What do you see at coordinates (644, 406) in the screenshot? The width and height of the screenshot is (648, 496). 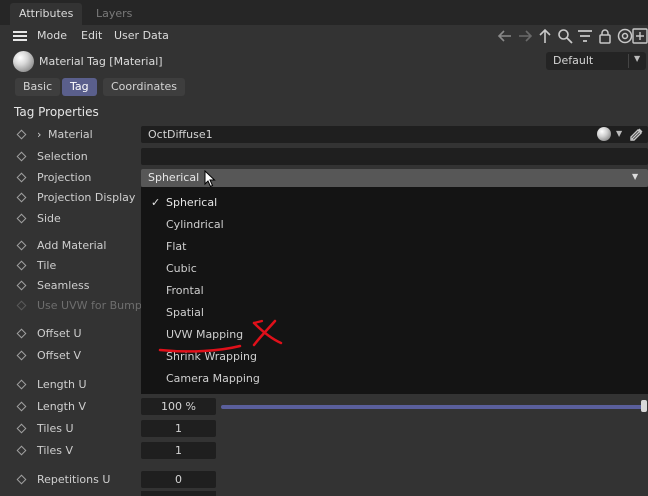 I see `length-v-slider-handle` at bounding box center [644, 406].